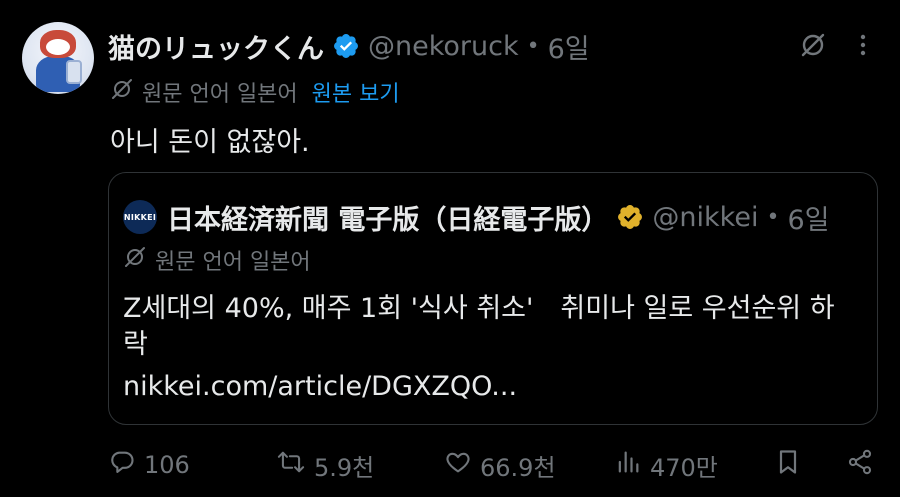  What do you see at coordinates (479, 326) in the screenshot?
I see `quoted-tweet-text: Z세대의 40%, 매주 1회 '식사 취소' 취미나 일로 우선순위 하락` at bounding box center [479, 326].